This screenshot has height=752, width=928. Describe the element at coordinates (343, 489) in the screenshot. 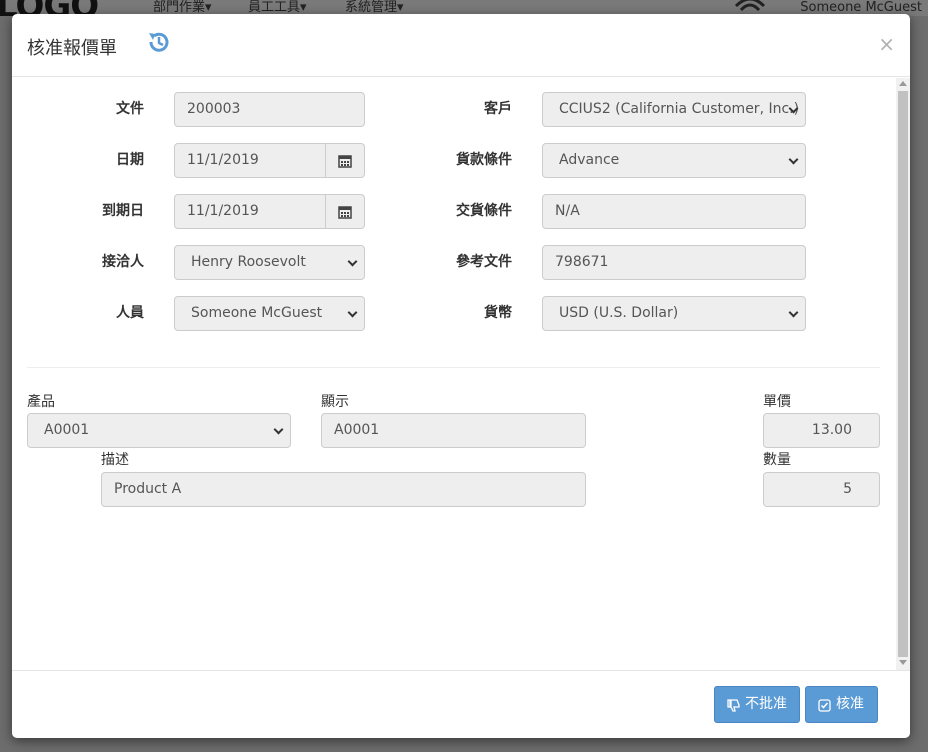

I see `description-field: Product A` at that location.